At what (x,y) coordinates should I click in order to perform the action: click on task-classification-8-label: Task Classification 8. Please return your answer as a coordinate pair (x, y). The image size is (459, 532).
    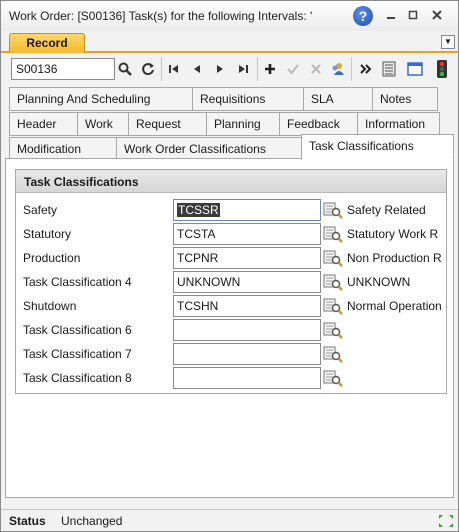
    Looking at the image, I should click on (77, 378).